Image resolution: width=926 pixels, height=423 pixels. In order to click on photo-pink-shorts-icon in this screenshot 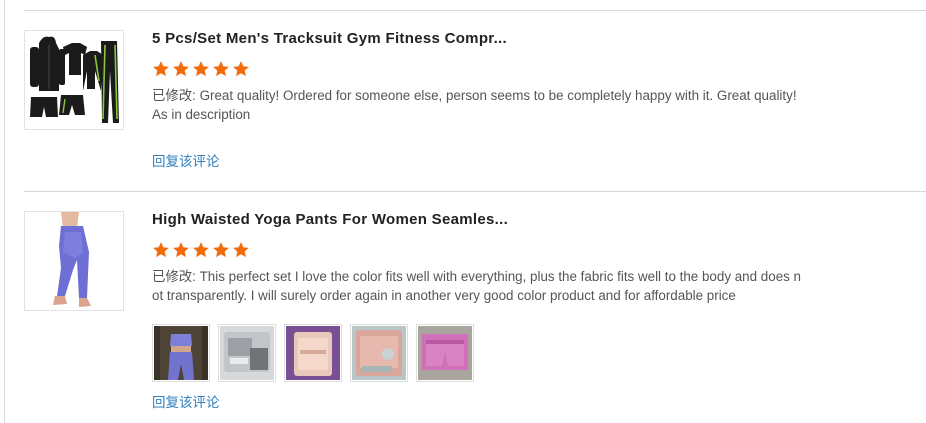, I will do `click(445, 353)`.